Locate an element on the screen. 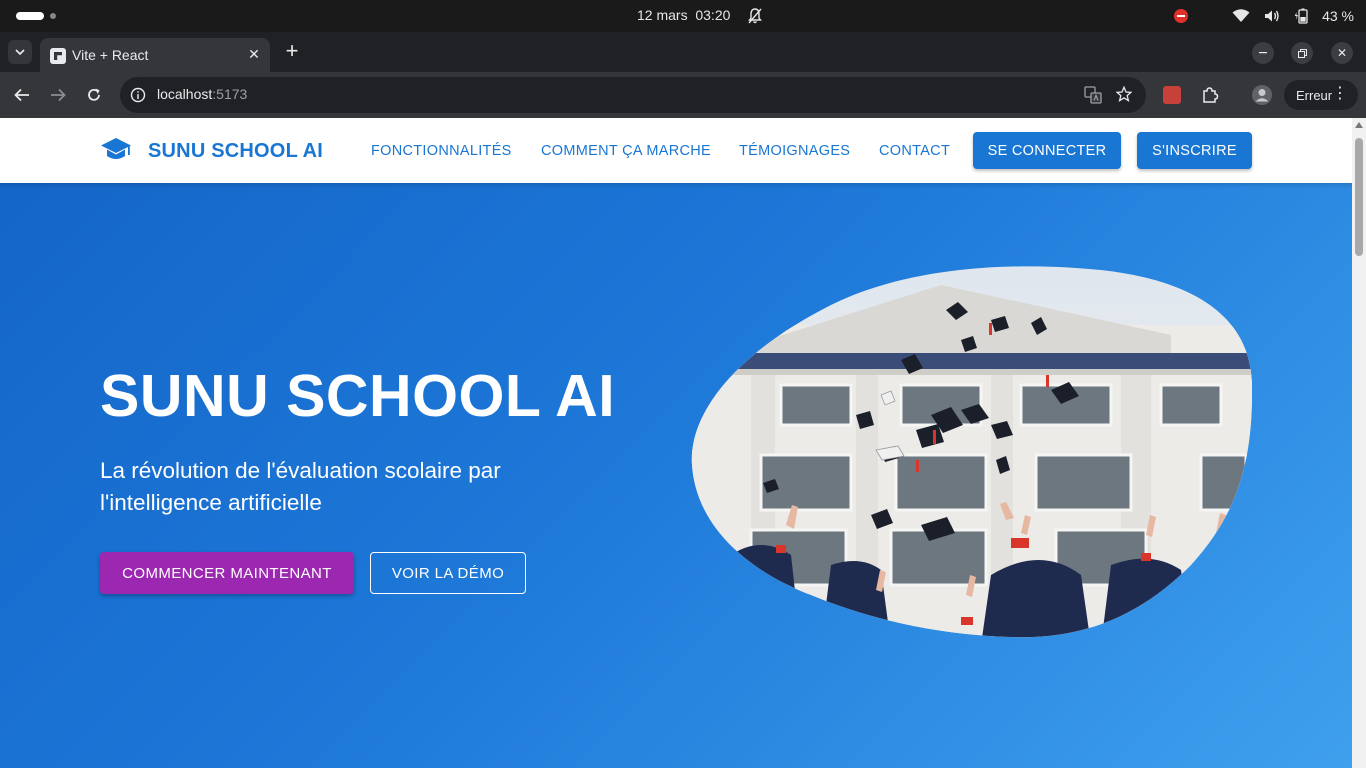 The width and height of the screenshot is (1366, 768). os-date: 12 mars is located at coordinates (662, 15).